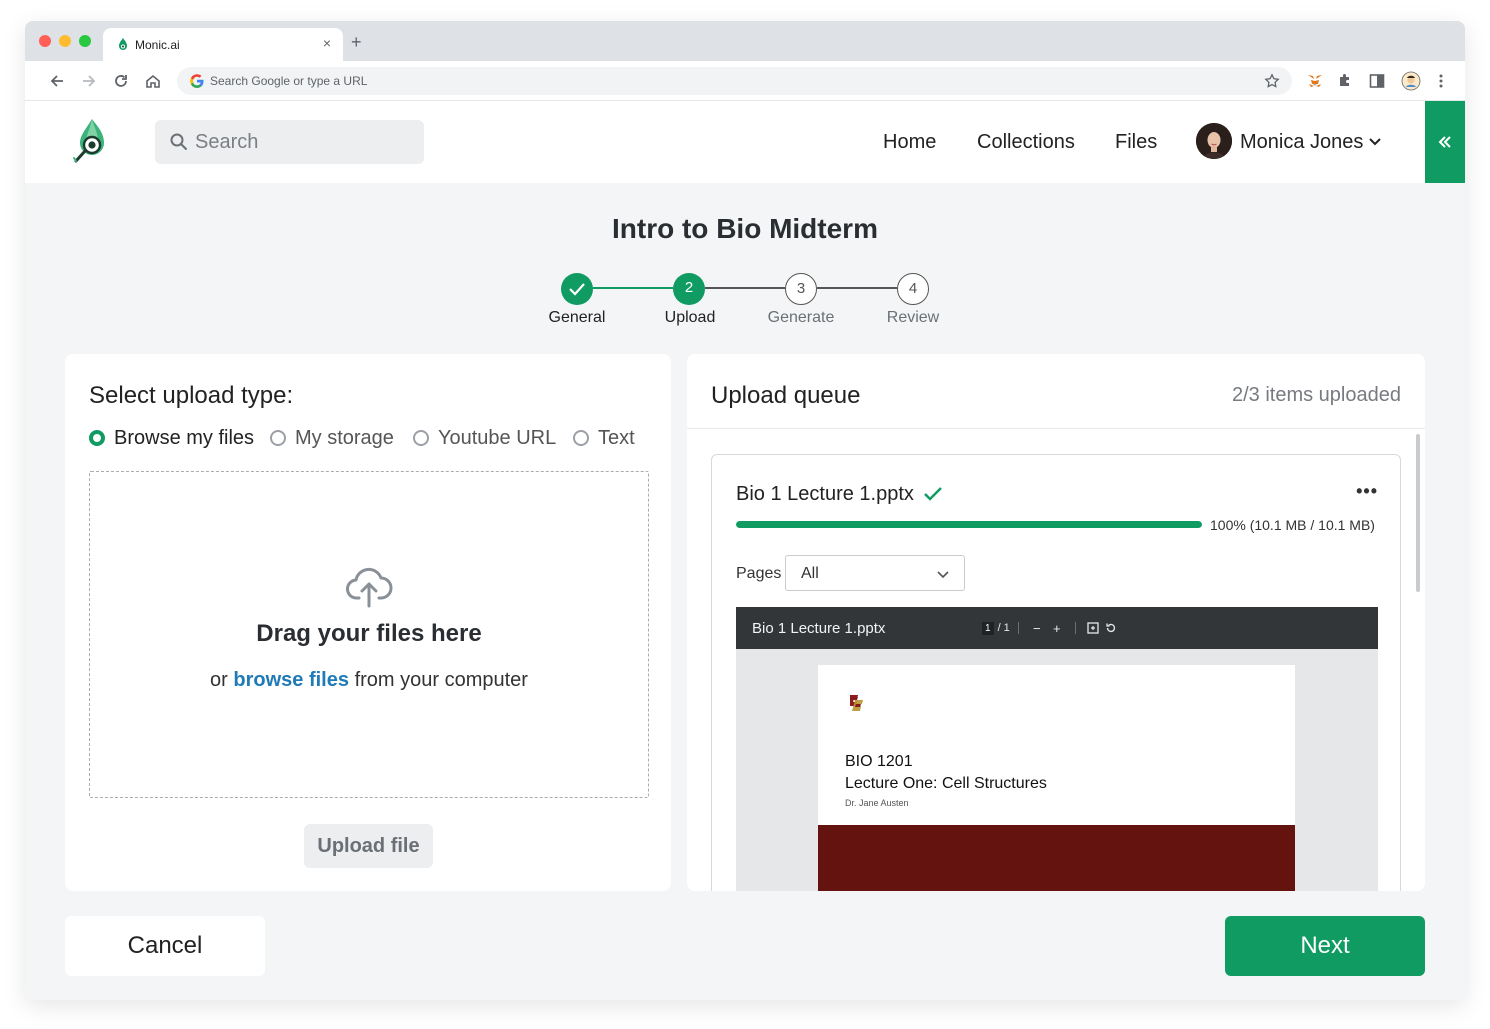  I want to click on monic-logo-icon, so click(90, 141).